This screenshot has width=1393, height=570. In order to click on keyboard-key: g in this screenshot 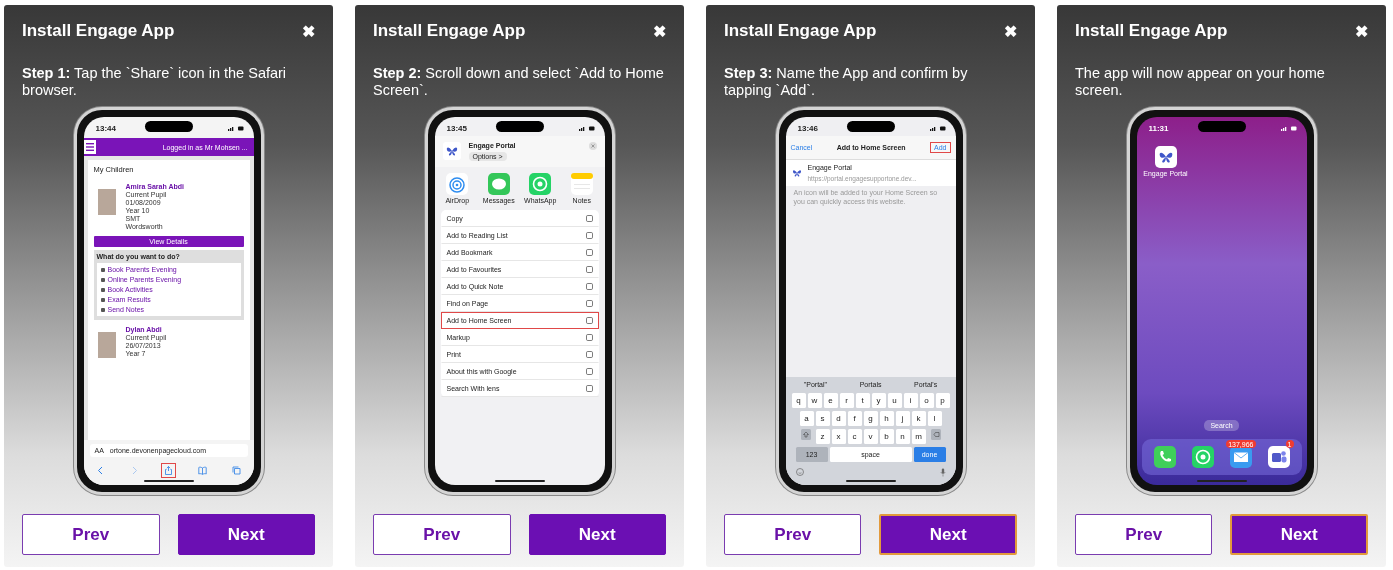, I will do `click(870, 418)`.